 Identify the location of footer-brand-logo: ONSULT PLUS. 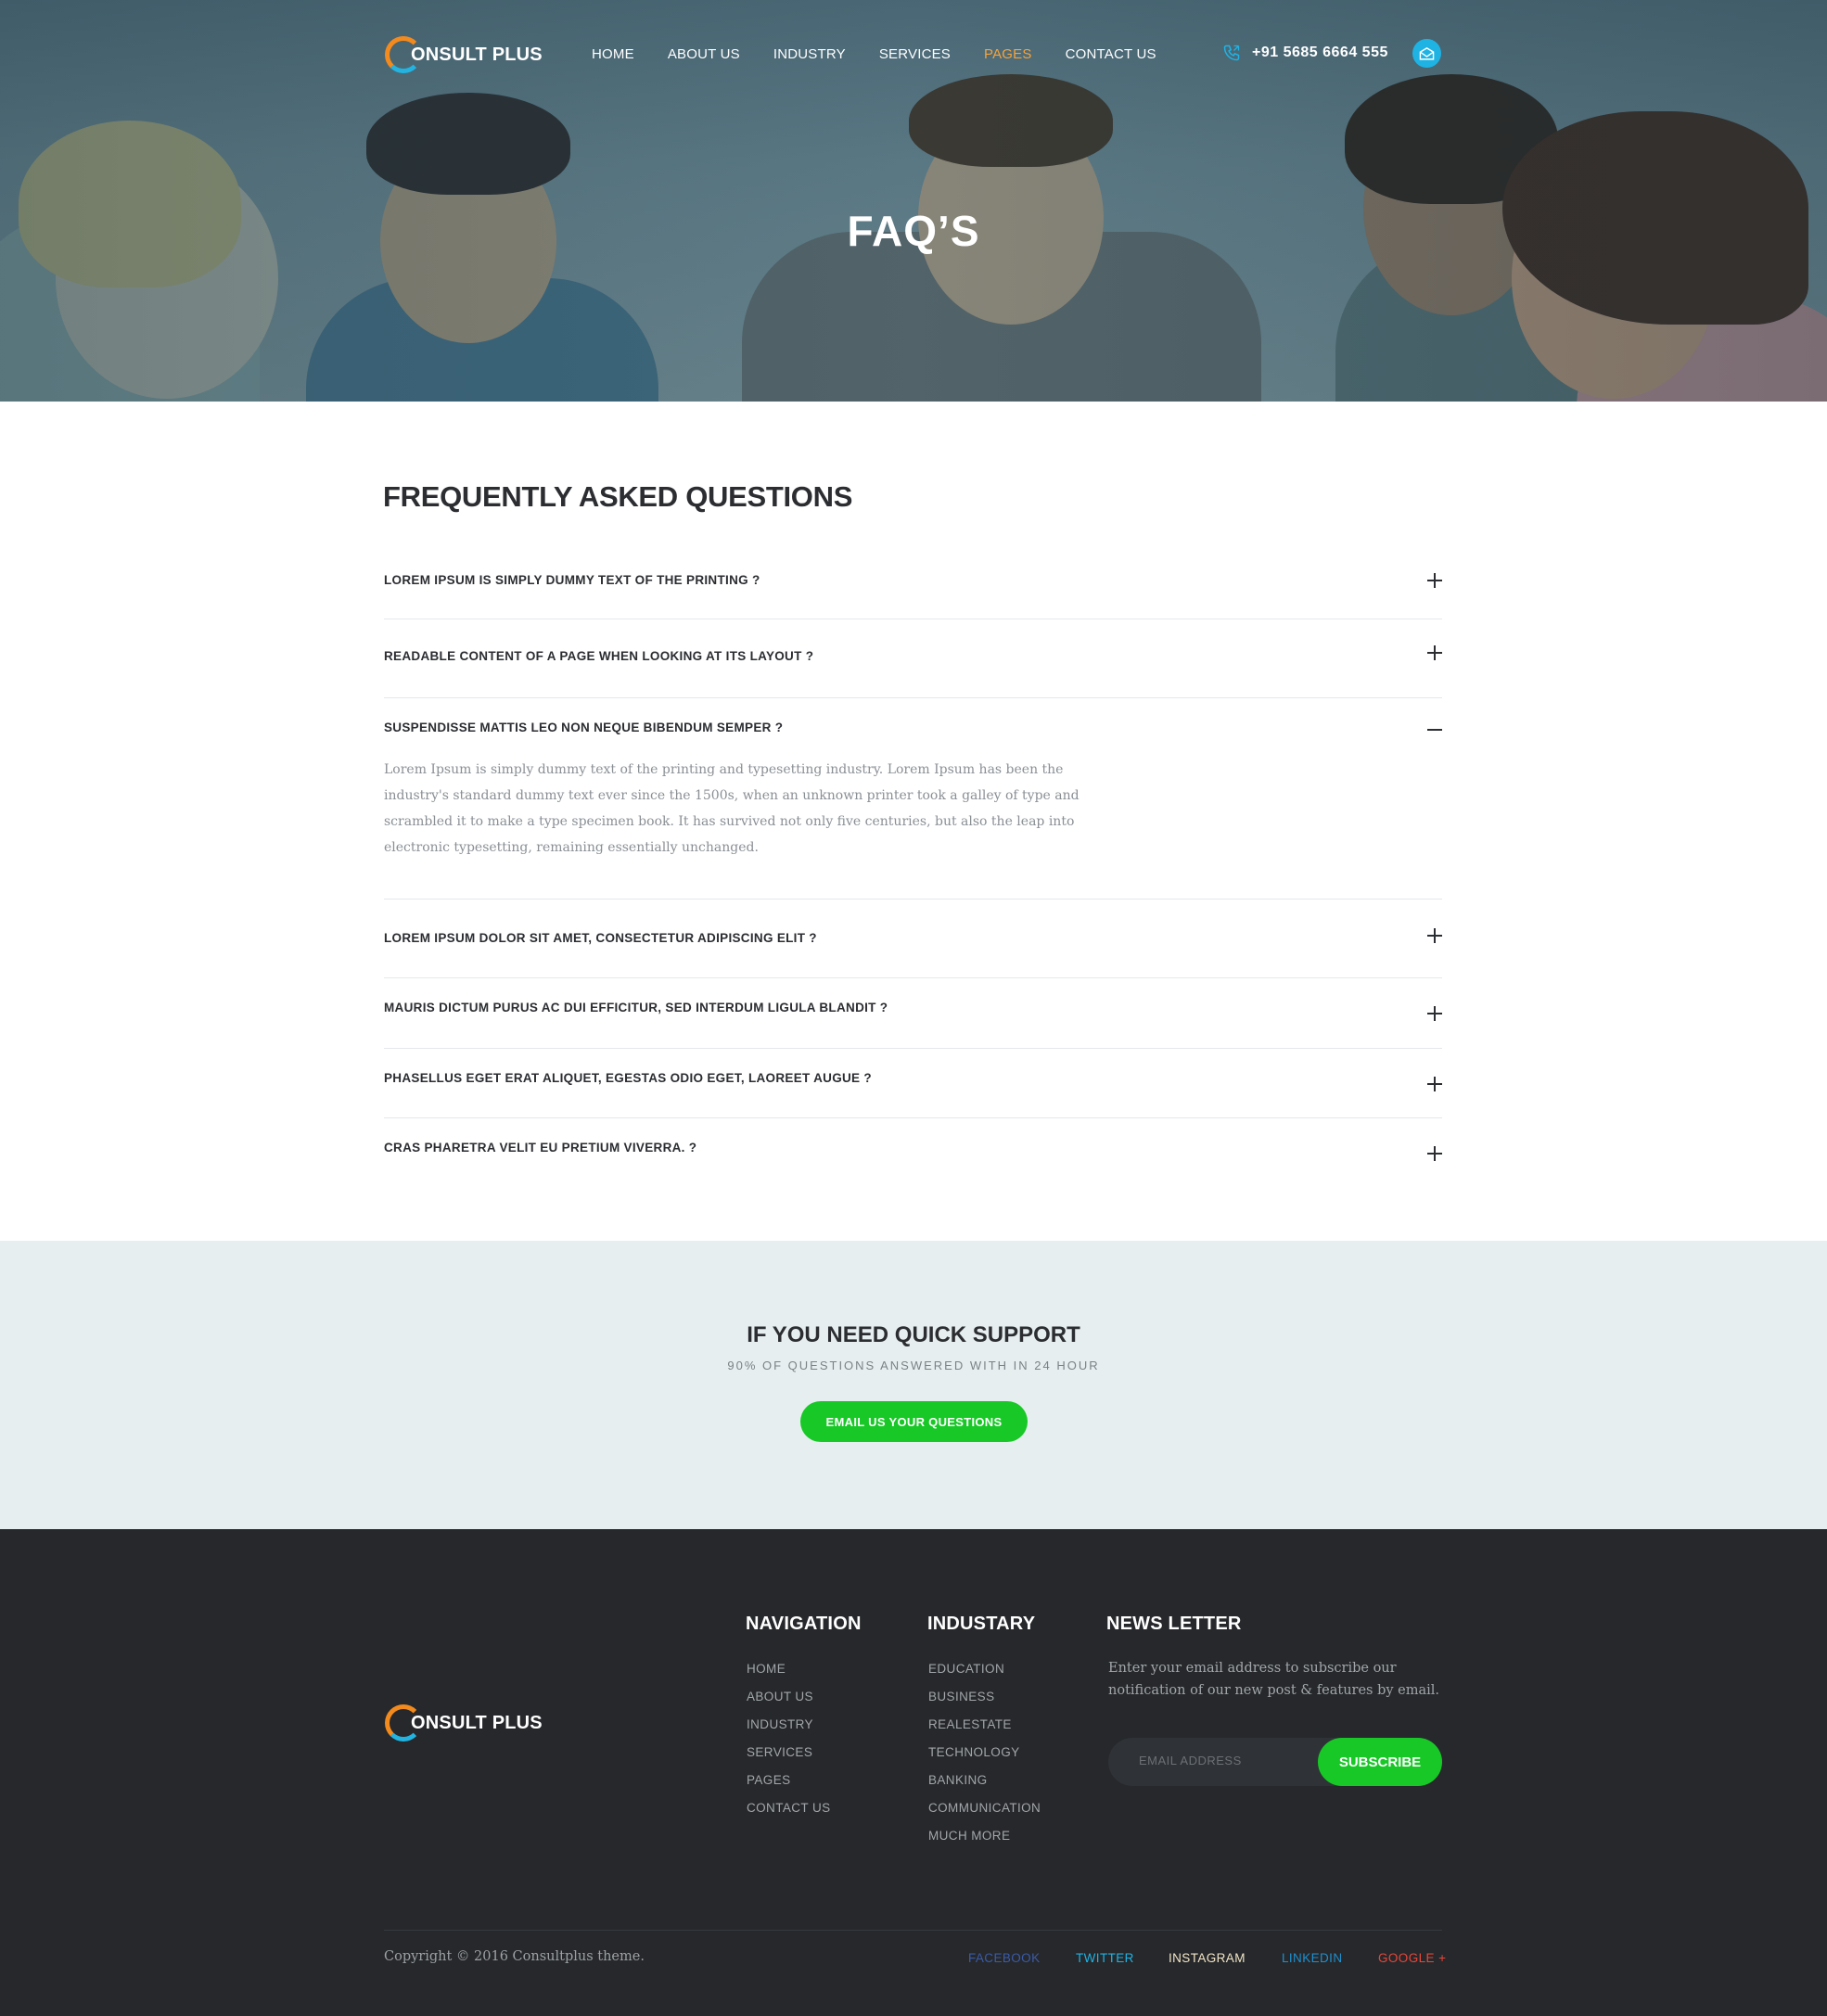
(464, 1723).